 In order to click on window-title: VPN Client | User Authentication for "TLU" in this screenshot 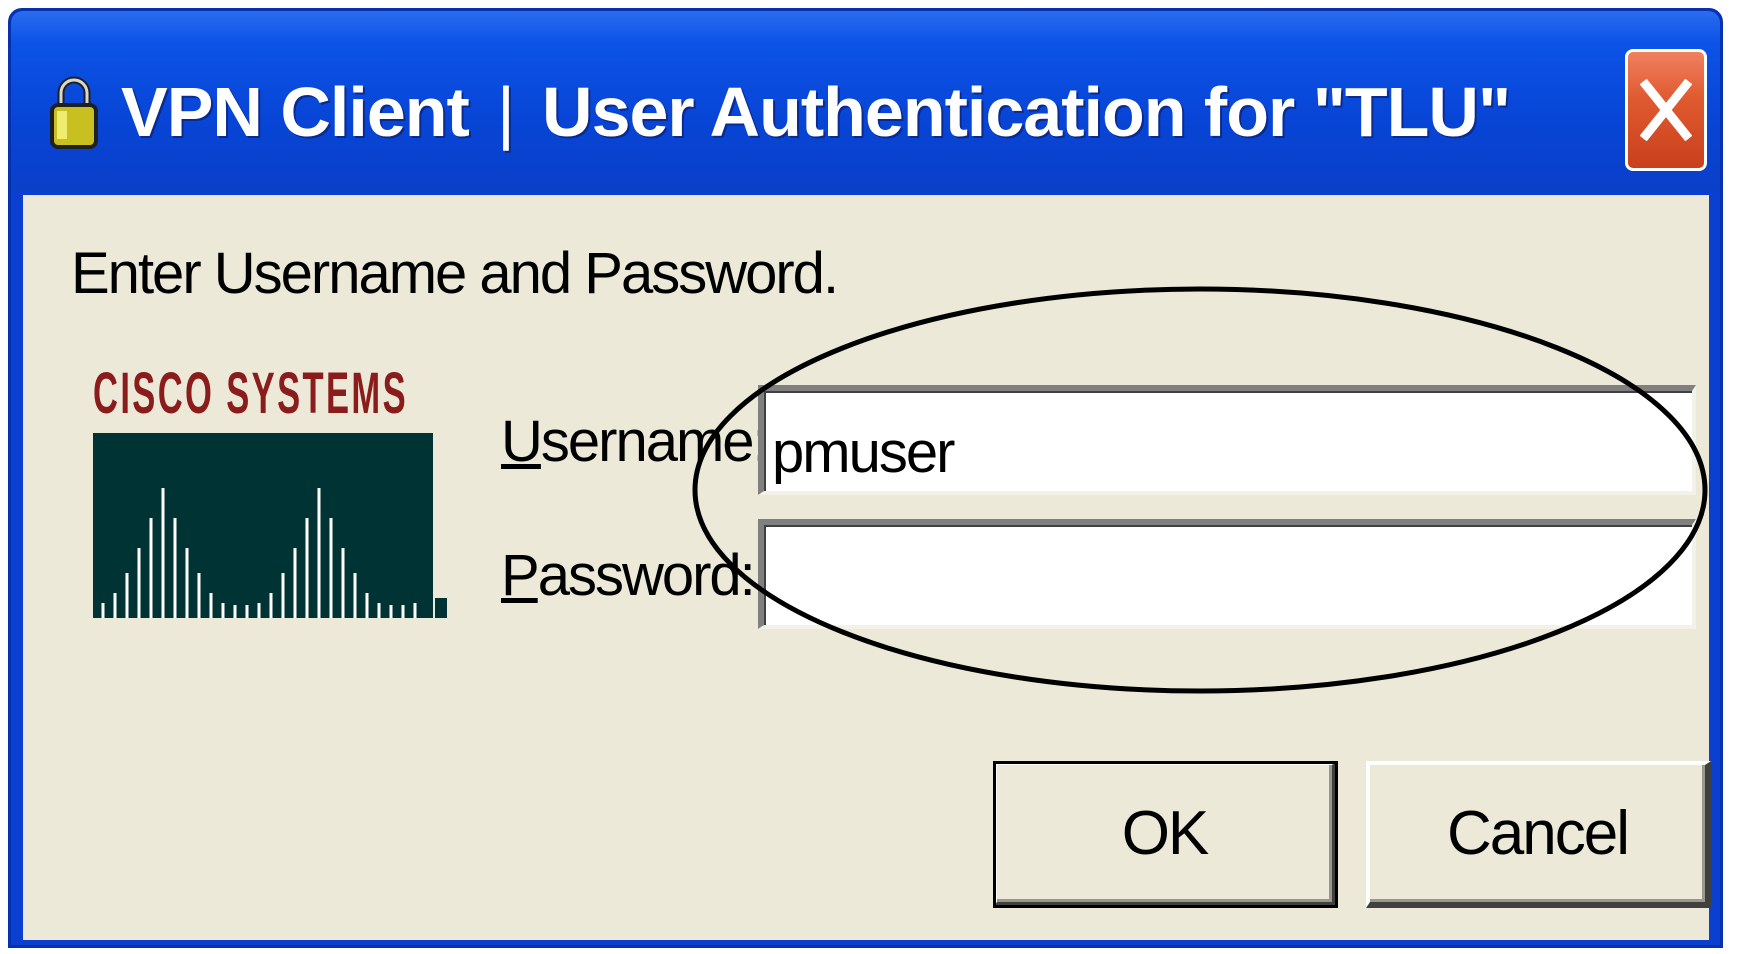, I will do `click(816, 112)`.